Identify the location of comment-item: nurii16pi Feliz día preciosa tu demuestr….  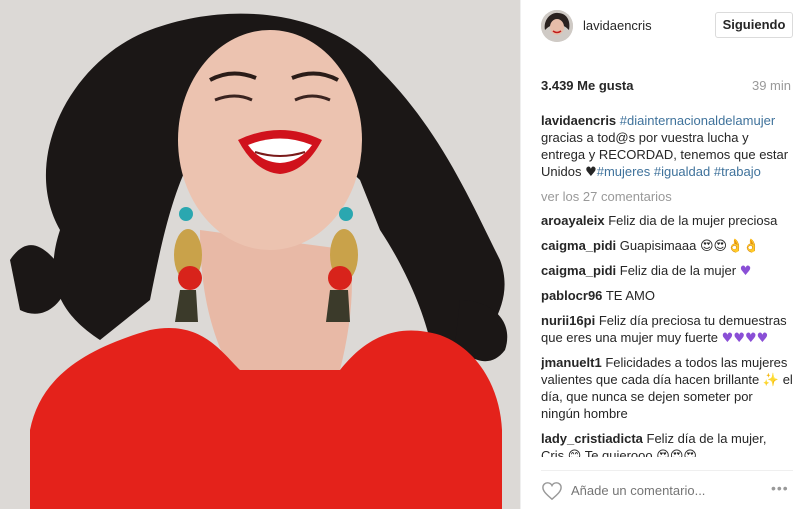
(667, 329).